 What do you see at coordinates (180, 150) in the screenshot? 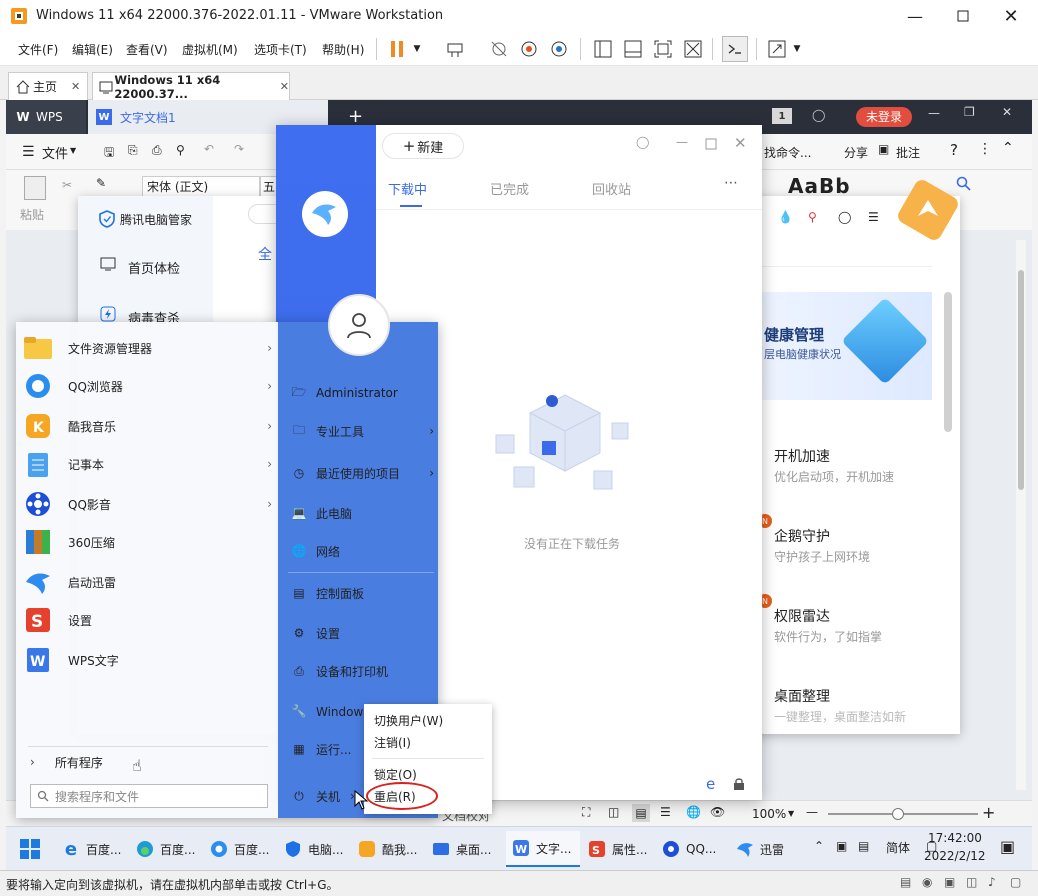
I see `preview-icon: ⚲` at bounding box center [180, 150].